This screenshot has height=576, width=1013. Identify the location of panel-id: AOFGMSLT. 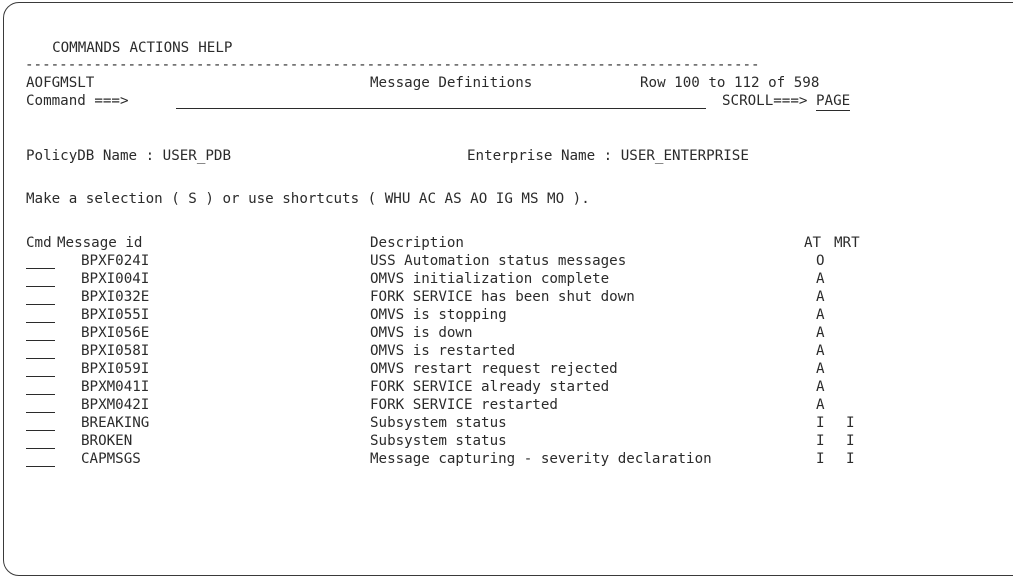
(60, 83).